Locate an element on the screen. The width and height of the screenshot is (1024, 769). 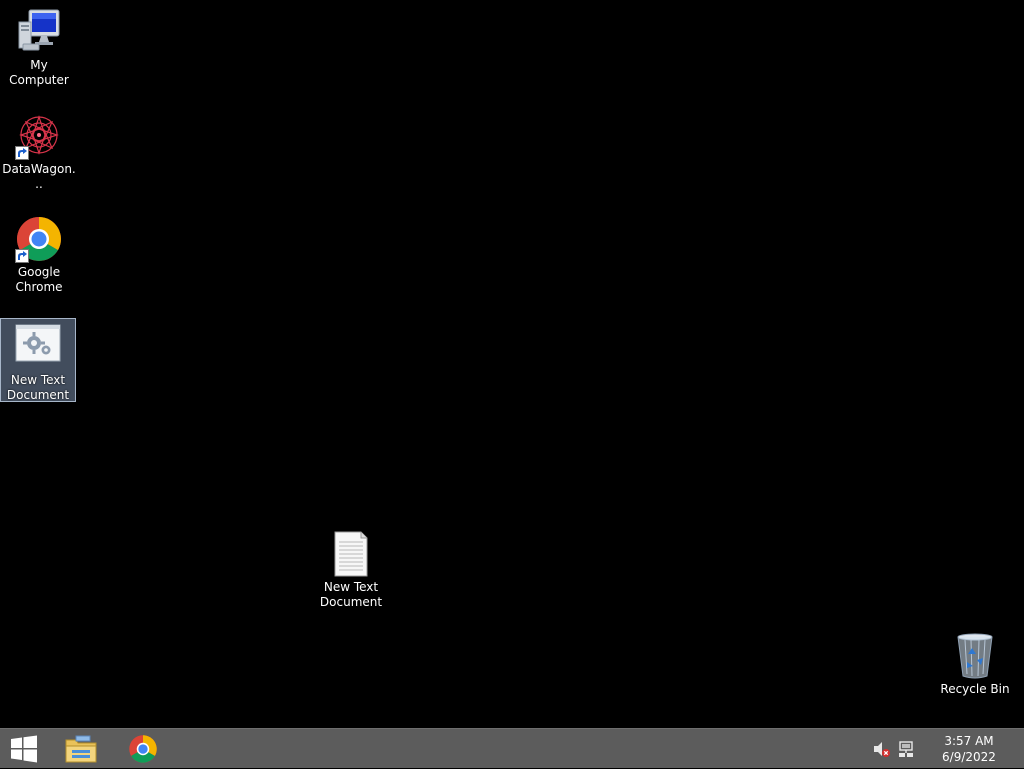
desktop-icon-label: Google Chrome is located at coordinates (39, 279).